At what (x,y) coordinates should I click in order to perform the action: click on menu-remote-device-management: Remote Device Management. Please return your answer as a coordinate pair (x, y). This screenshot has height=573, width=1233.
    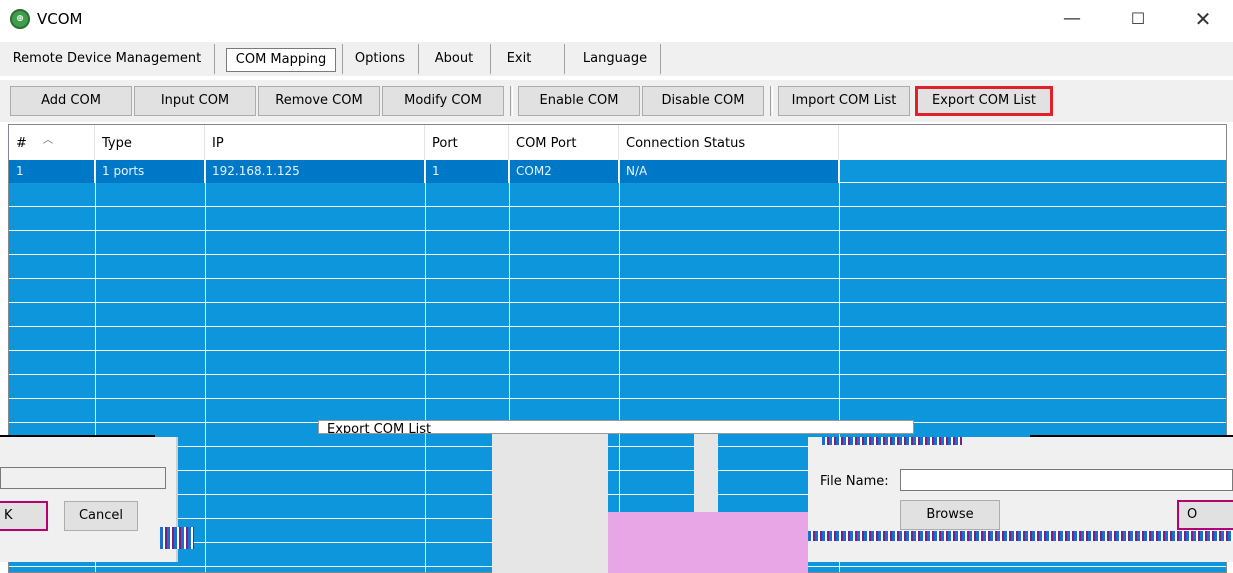
    Looking at the image, I should click on (107, 59).